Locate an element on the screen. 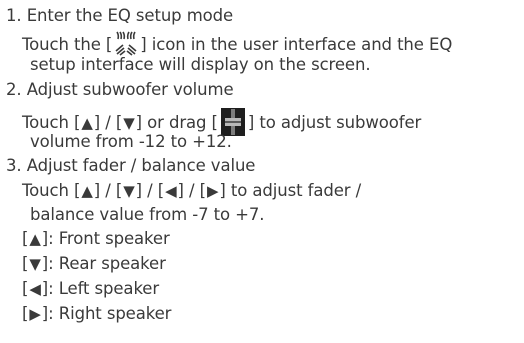 The image size is (524, 343). legend-rear-speaker: [▼]: Rear speaker is located at coordinates (94, 263).